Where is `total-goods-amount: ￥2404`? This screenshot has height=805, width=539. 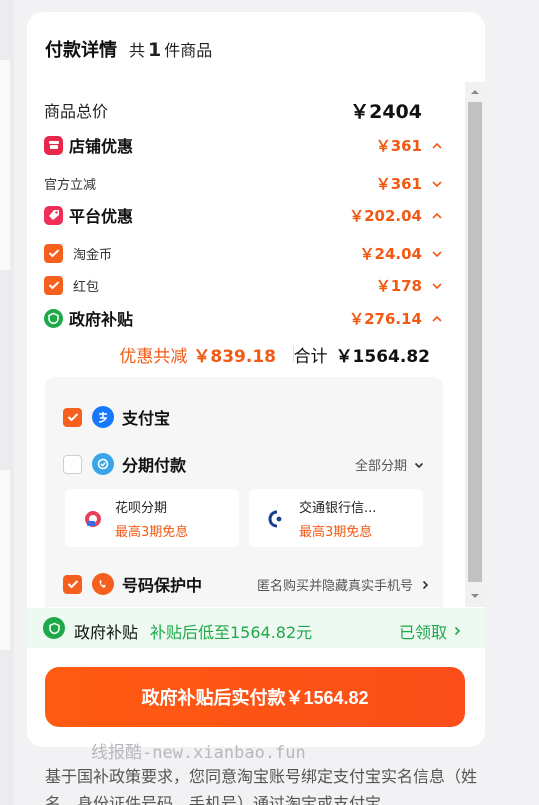 total-goods-amount: ￥2404 is located at coordinates (386, 111).